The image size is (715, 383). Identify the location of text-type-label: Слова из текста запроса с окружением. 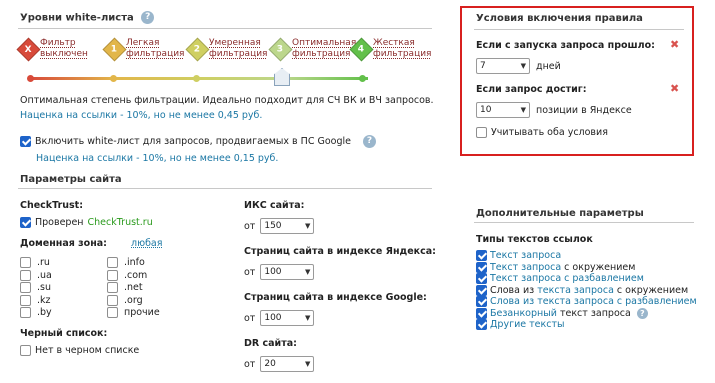
(589, 290).